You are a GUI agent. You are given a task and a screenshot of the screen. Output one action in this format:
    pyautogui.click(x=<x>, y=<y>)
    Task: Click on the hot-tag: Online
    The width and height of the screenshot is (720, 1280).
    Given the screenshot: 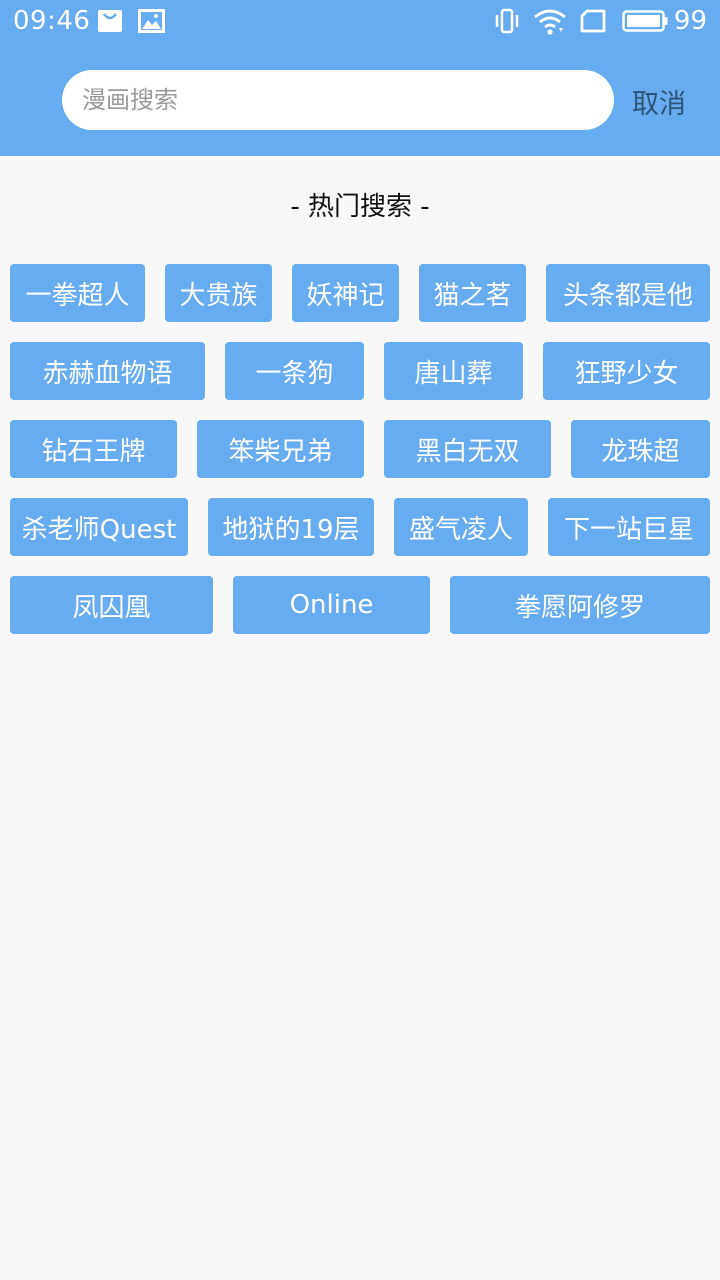 What is the action you would take?
    pyautogui.click(x=331, y=605)
    